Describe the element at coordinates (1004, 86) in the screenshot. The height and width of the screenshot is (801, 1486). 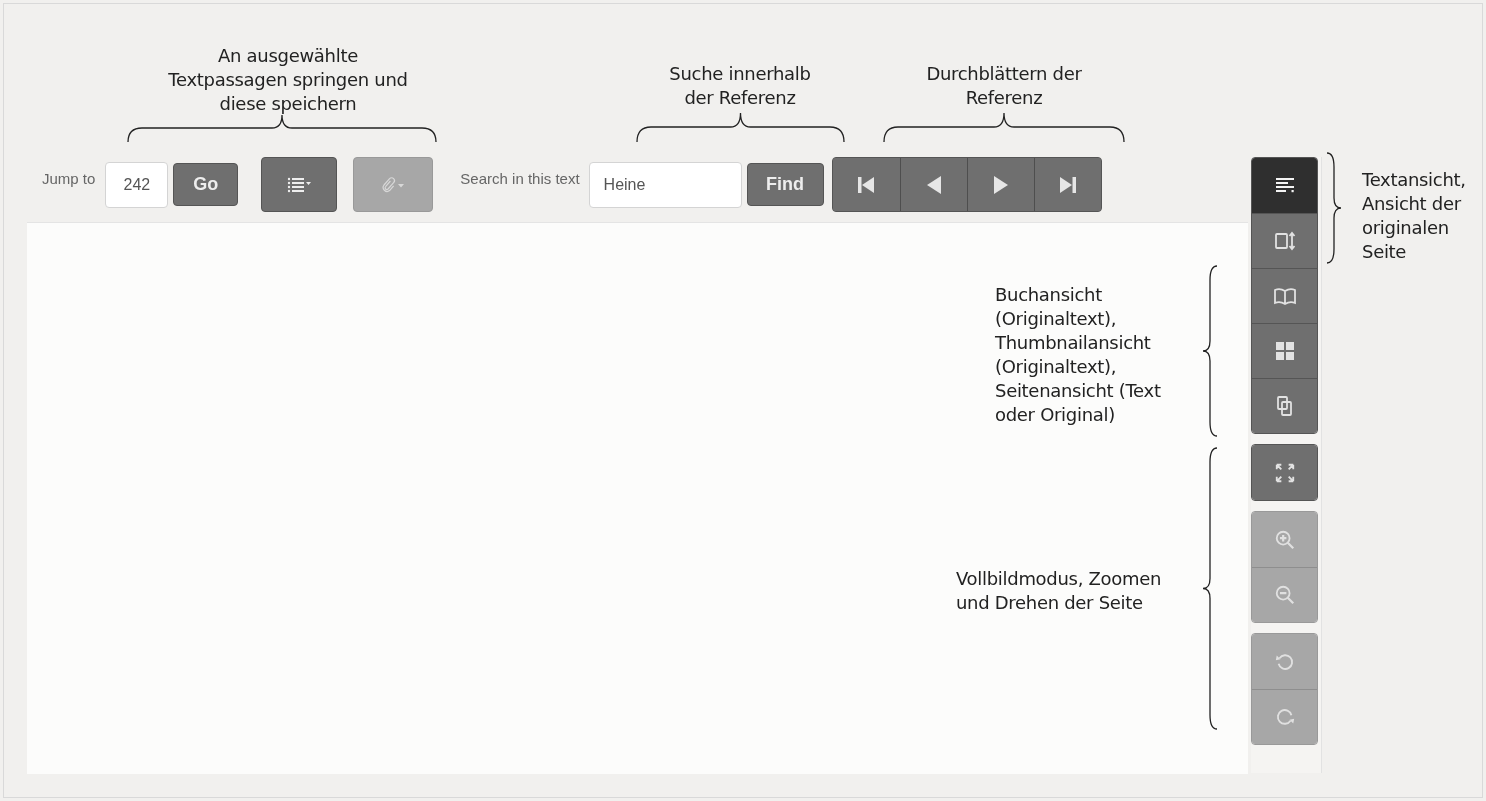
I see `annotation-text: Durchblättern der Referenz` at that location.